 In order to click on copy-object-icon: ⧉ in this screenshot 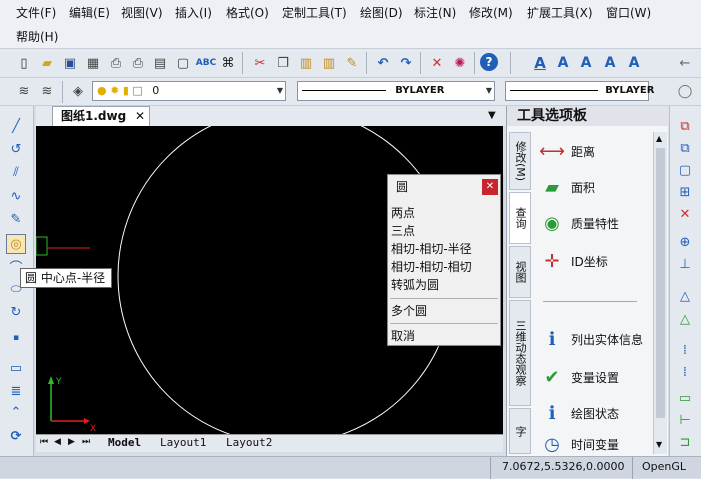, I will do `click(685, 126)`.